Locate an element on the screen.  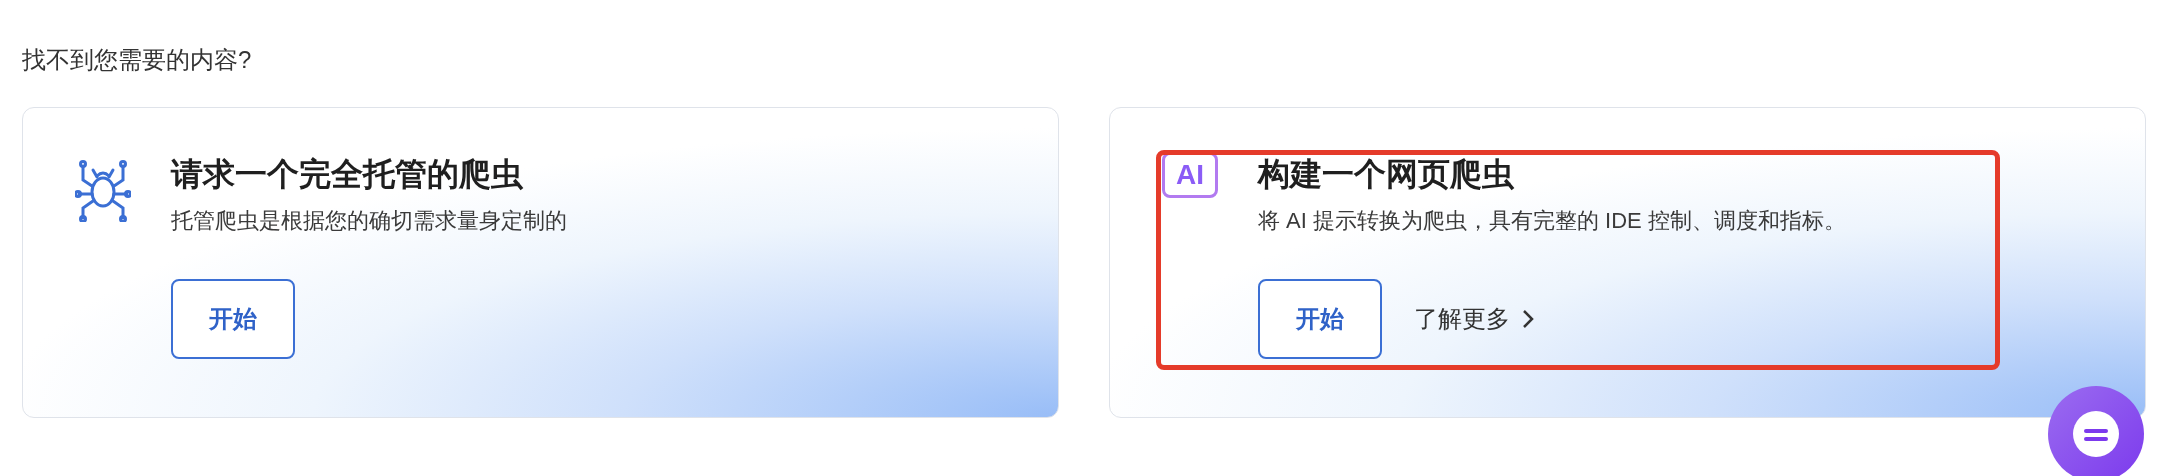
card-title: 请求一个完全托管的爬虫 is located at coordinates (347, 174).